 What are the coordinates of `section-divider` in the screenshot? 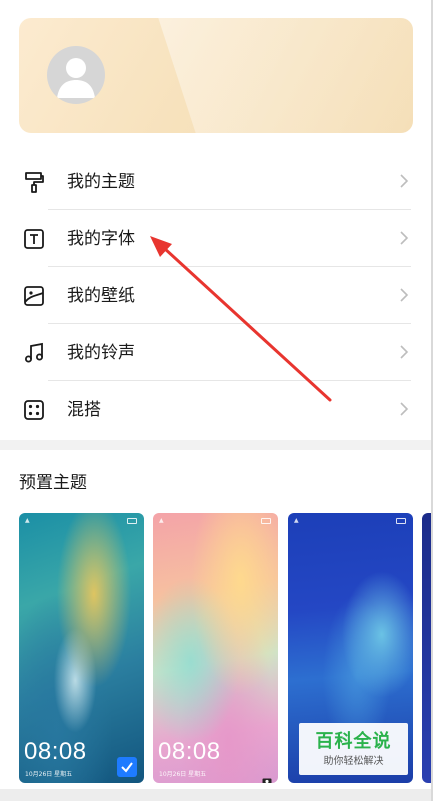 It's located at (215, 445).